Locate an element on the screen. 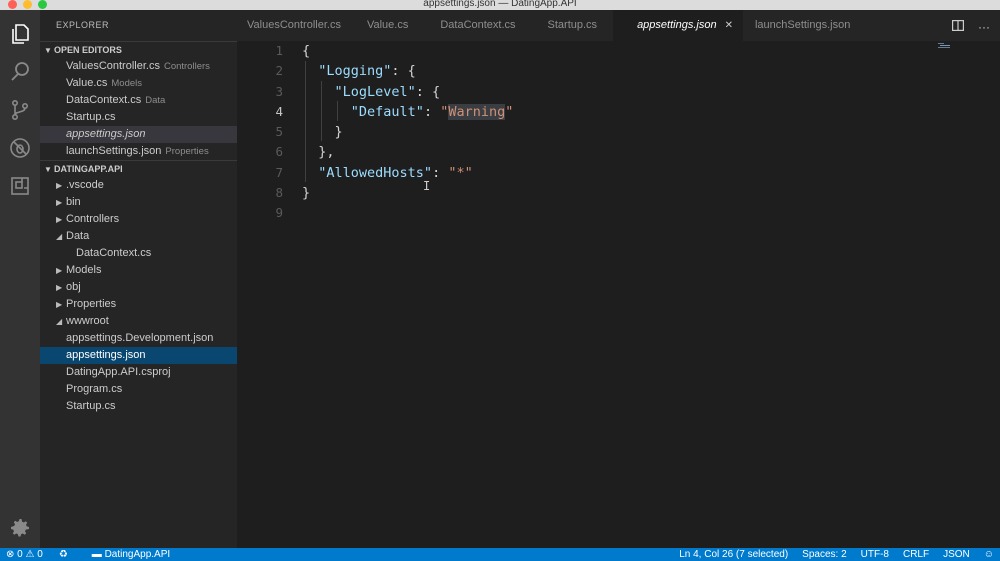 The image size is (1000, 561). line-number: 5 is located at coordinates (279, 132).